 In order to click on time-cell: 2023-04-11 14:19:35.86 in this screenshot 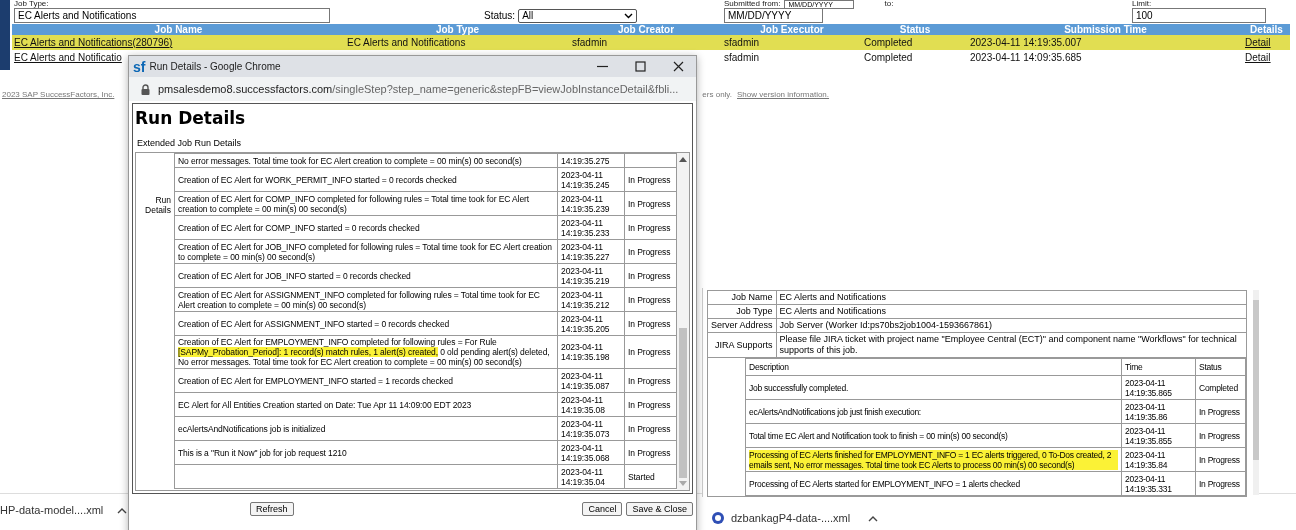, I will do `click(1158, 411)`.